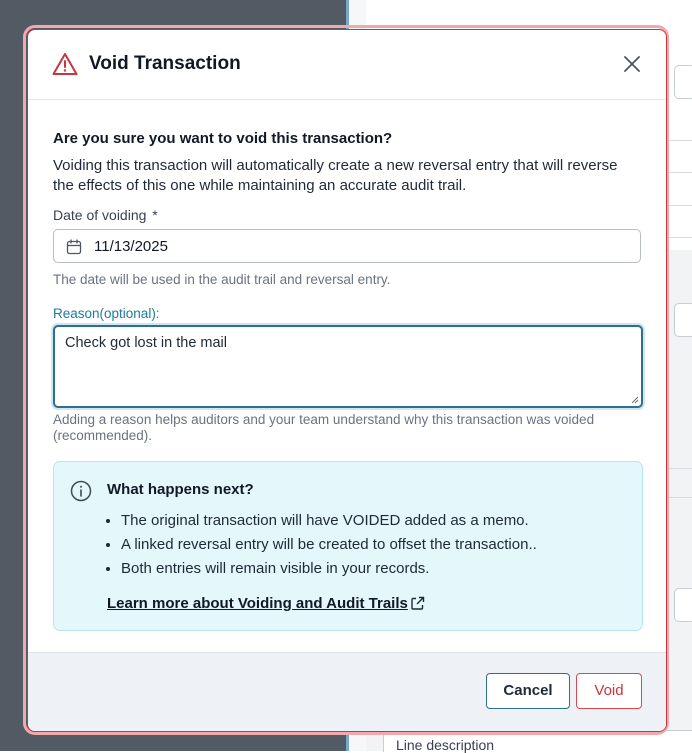  Describe the element at coordinates (347, 691) in the screenshot. I see `dialog-footer: Cancel Void` at that location.